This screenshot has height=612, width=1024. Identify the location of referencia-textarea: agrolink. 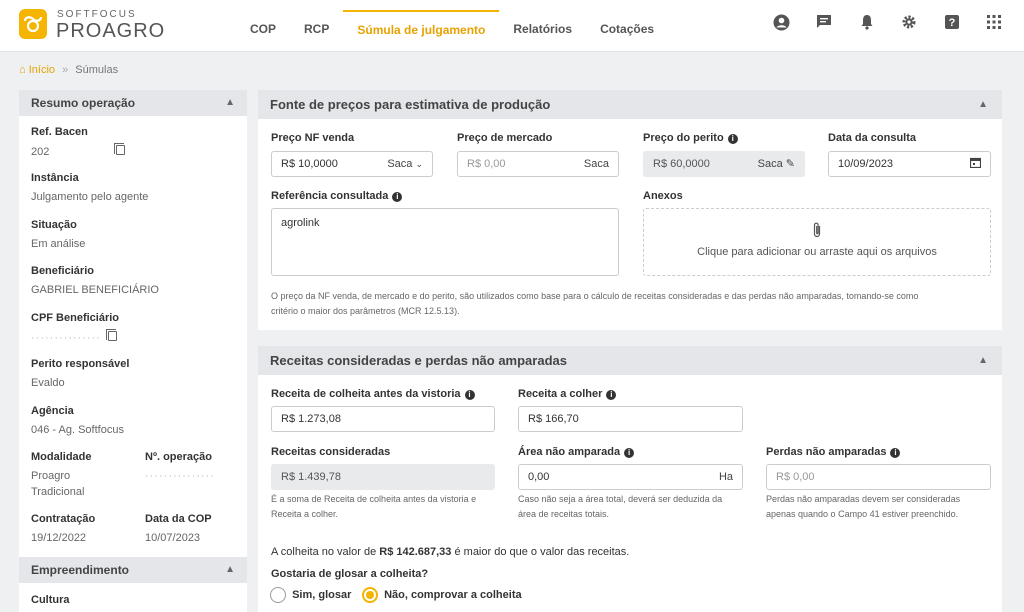
(445, 242).